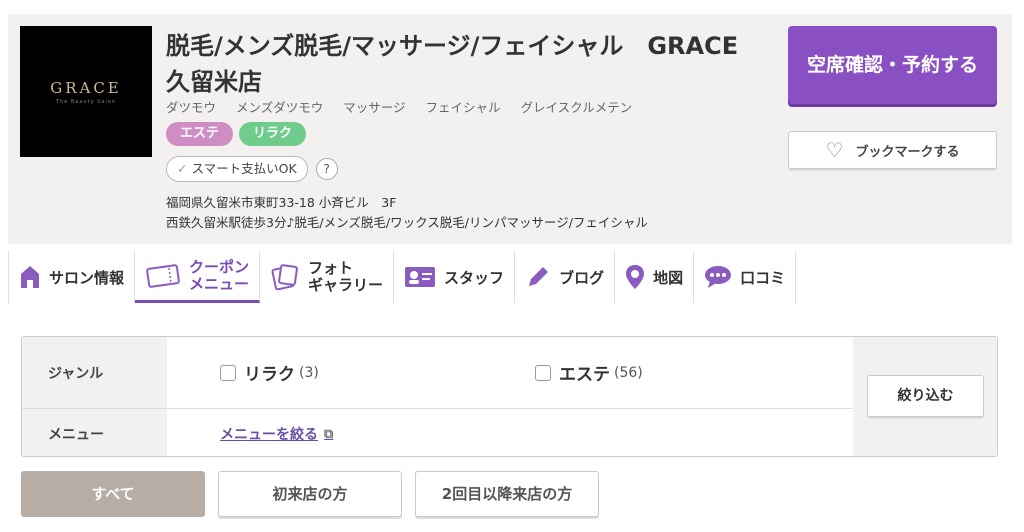 The image size is (1024, 532). I want to click on genre-tags: エステ リラク, so click(236, 134).